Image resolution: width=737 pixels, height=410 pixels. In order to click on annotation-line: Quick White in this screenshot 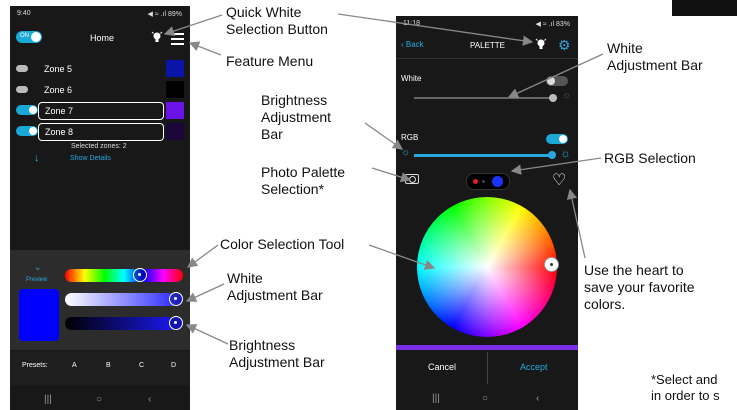, I will do `click(264, 12)`.